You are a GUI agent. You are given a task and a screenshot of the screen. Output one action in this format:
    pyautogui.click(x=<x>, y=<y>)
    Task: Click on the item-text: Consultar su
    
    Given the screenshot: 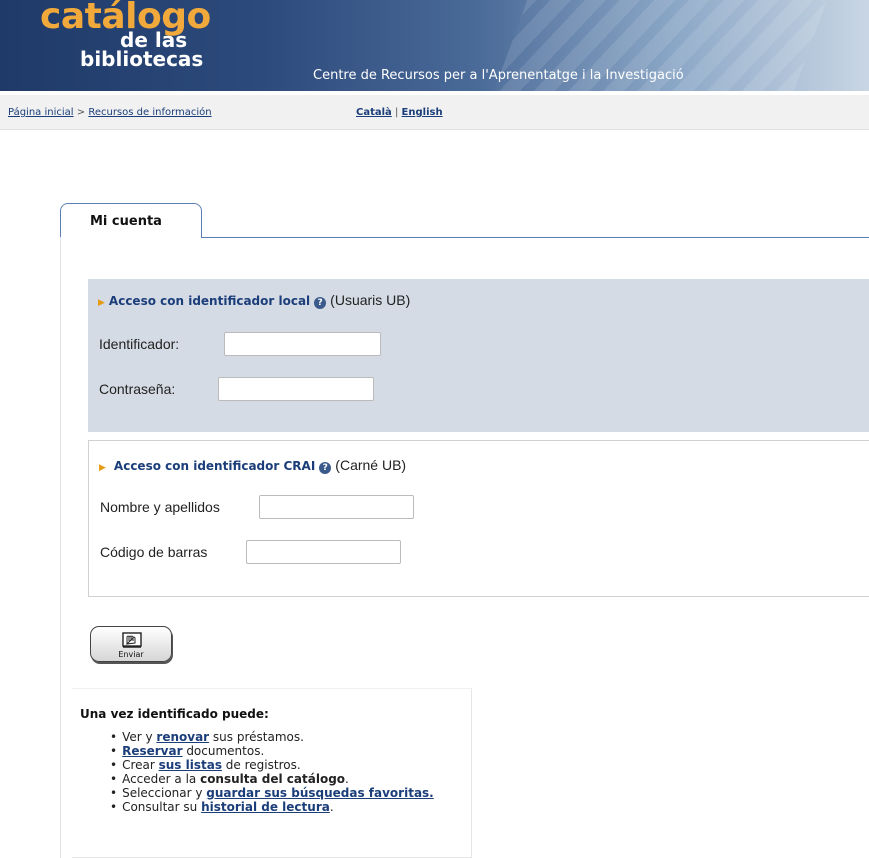 What is the action you would take?
    pyautogui.click(x=162, y=807)
    